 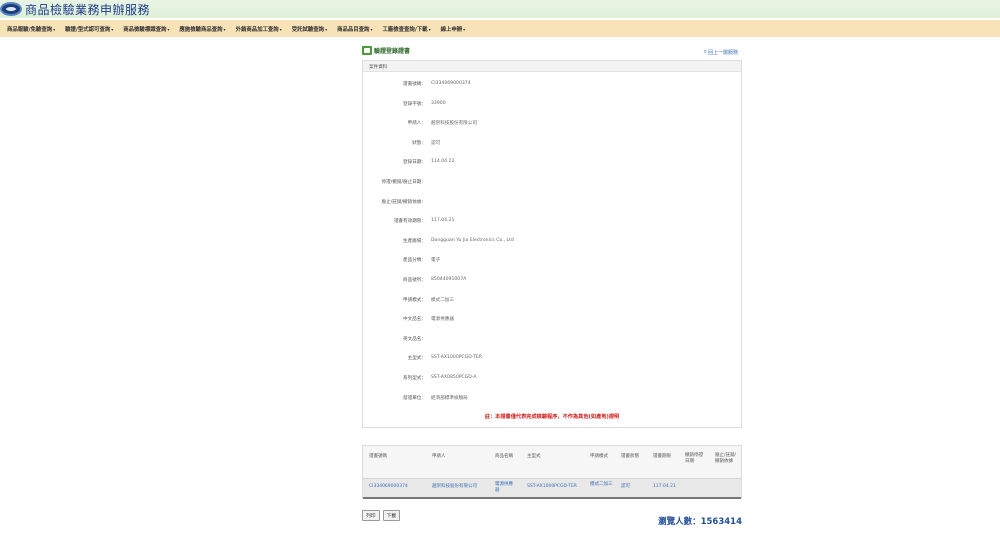 What do you see at coordinates (500, 9) in the screenshot?
I see `top-banner: 商品檢驗業務申辦服務` at bounding box center [500, 9].